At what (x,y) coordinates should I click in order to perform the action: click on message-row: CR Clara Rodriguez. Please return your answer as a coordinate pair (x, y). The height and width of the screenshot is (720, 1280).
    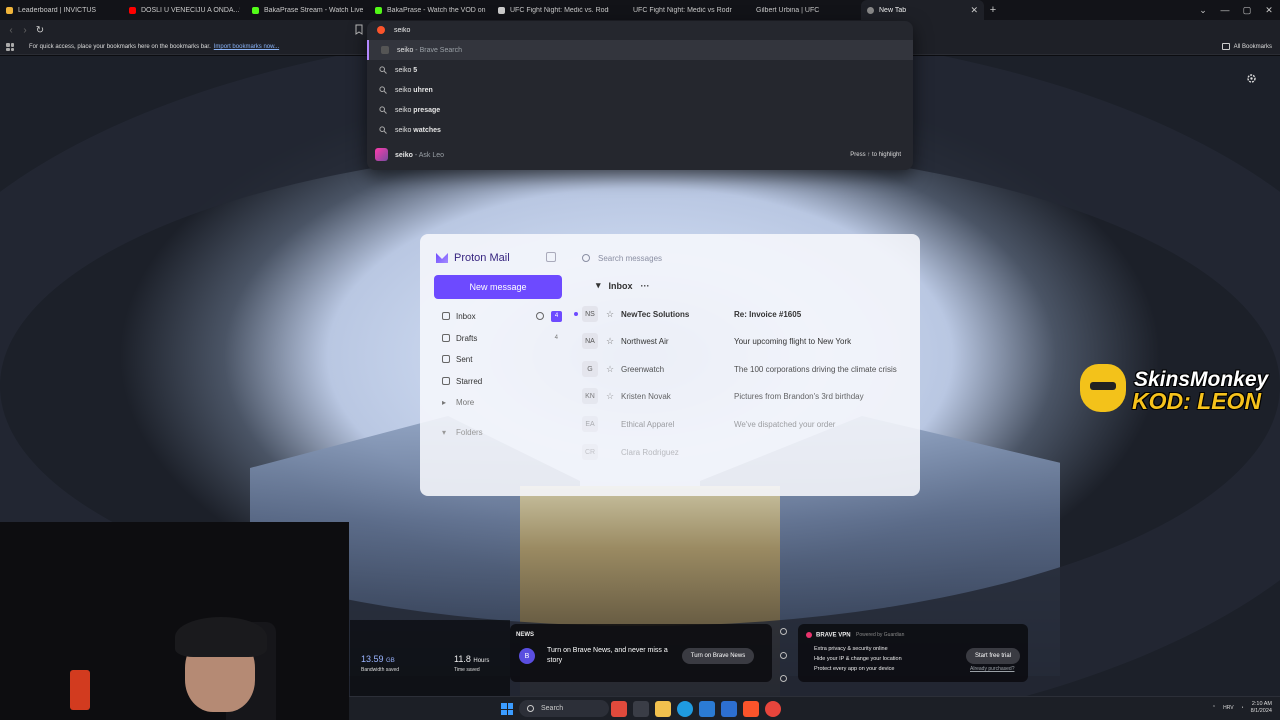
    Looking at the image, I should click on (748, 452).